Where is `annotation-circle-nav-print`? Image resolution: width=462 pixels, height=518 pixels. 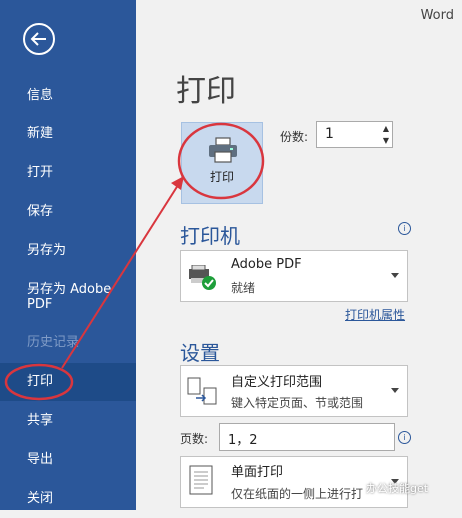
annotation-circle-nav-print is located at coordinates (39, 382).